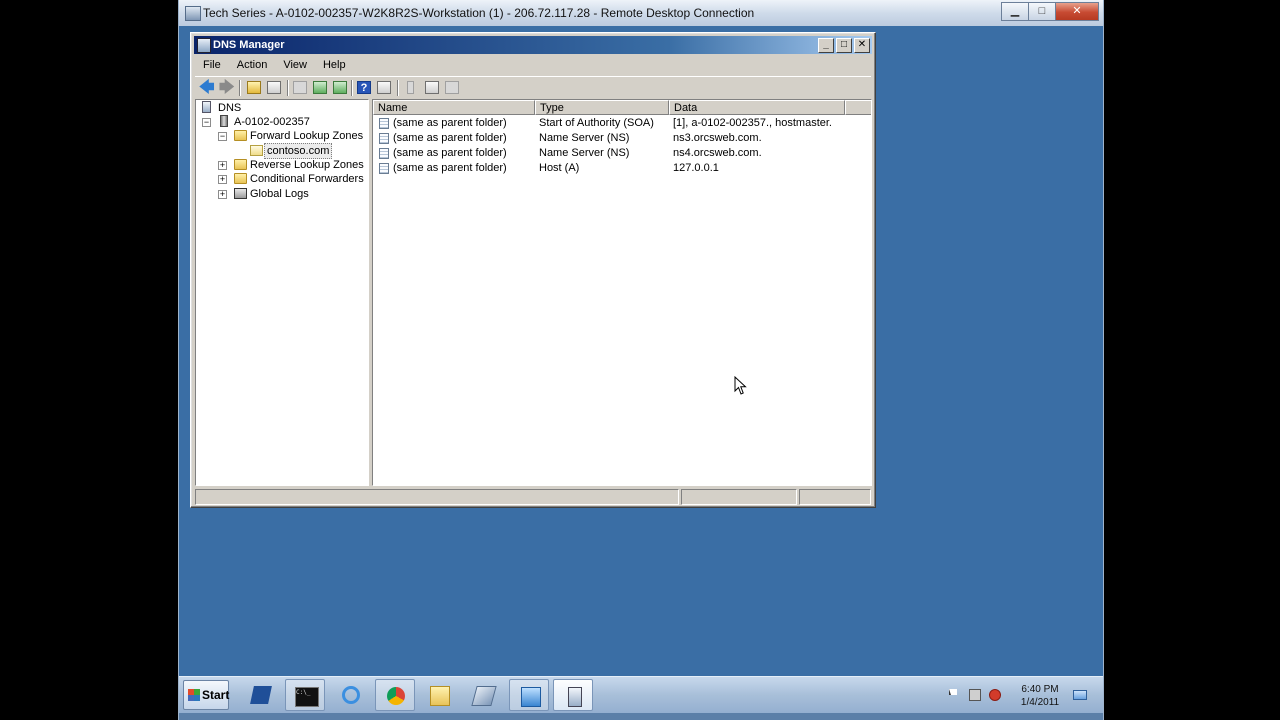 This screenshot has height=720, width=1280. I want to click on record-data: ns3.orcsweb.com., so click(717, 138).